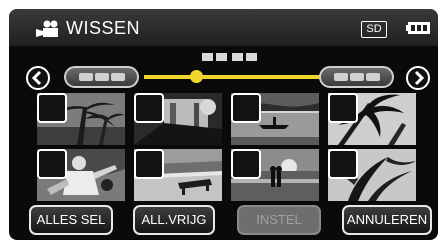 This screenshot has width=447, height=248. Describe the element at coordinates (356, 77) in the screenshot. I see `next-page-button` at that location.